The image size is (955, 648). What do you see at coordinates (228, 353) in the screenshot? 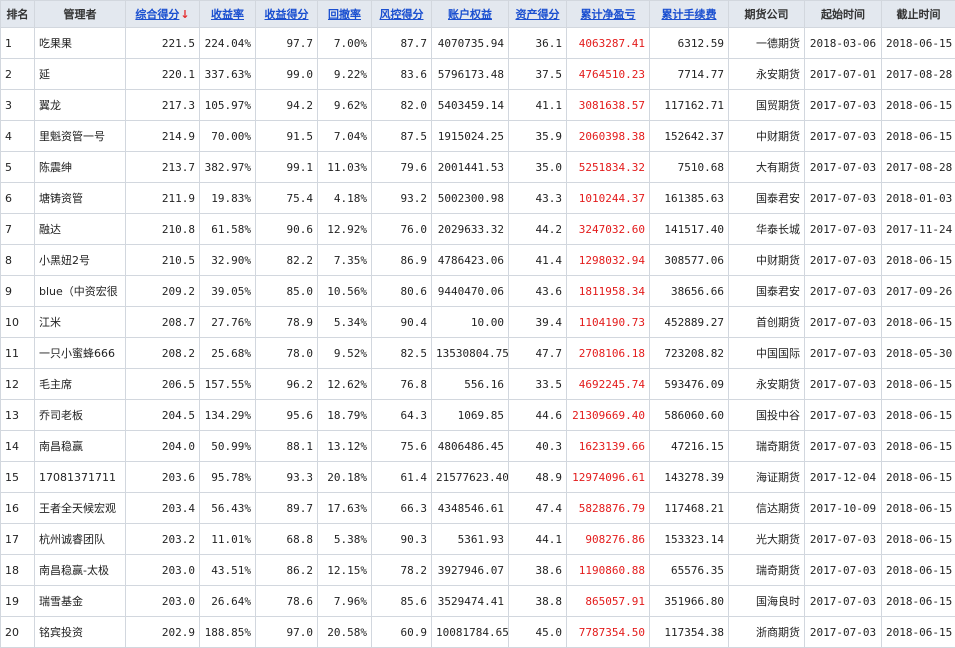
I see `cell-return-rate: 25.68%` at bounding box center [228, 353].